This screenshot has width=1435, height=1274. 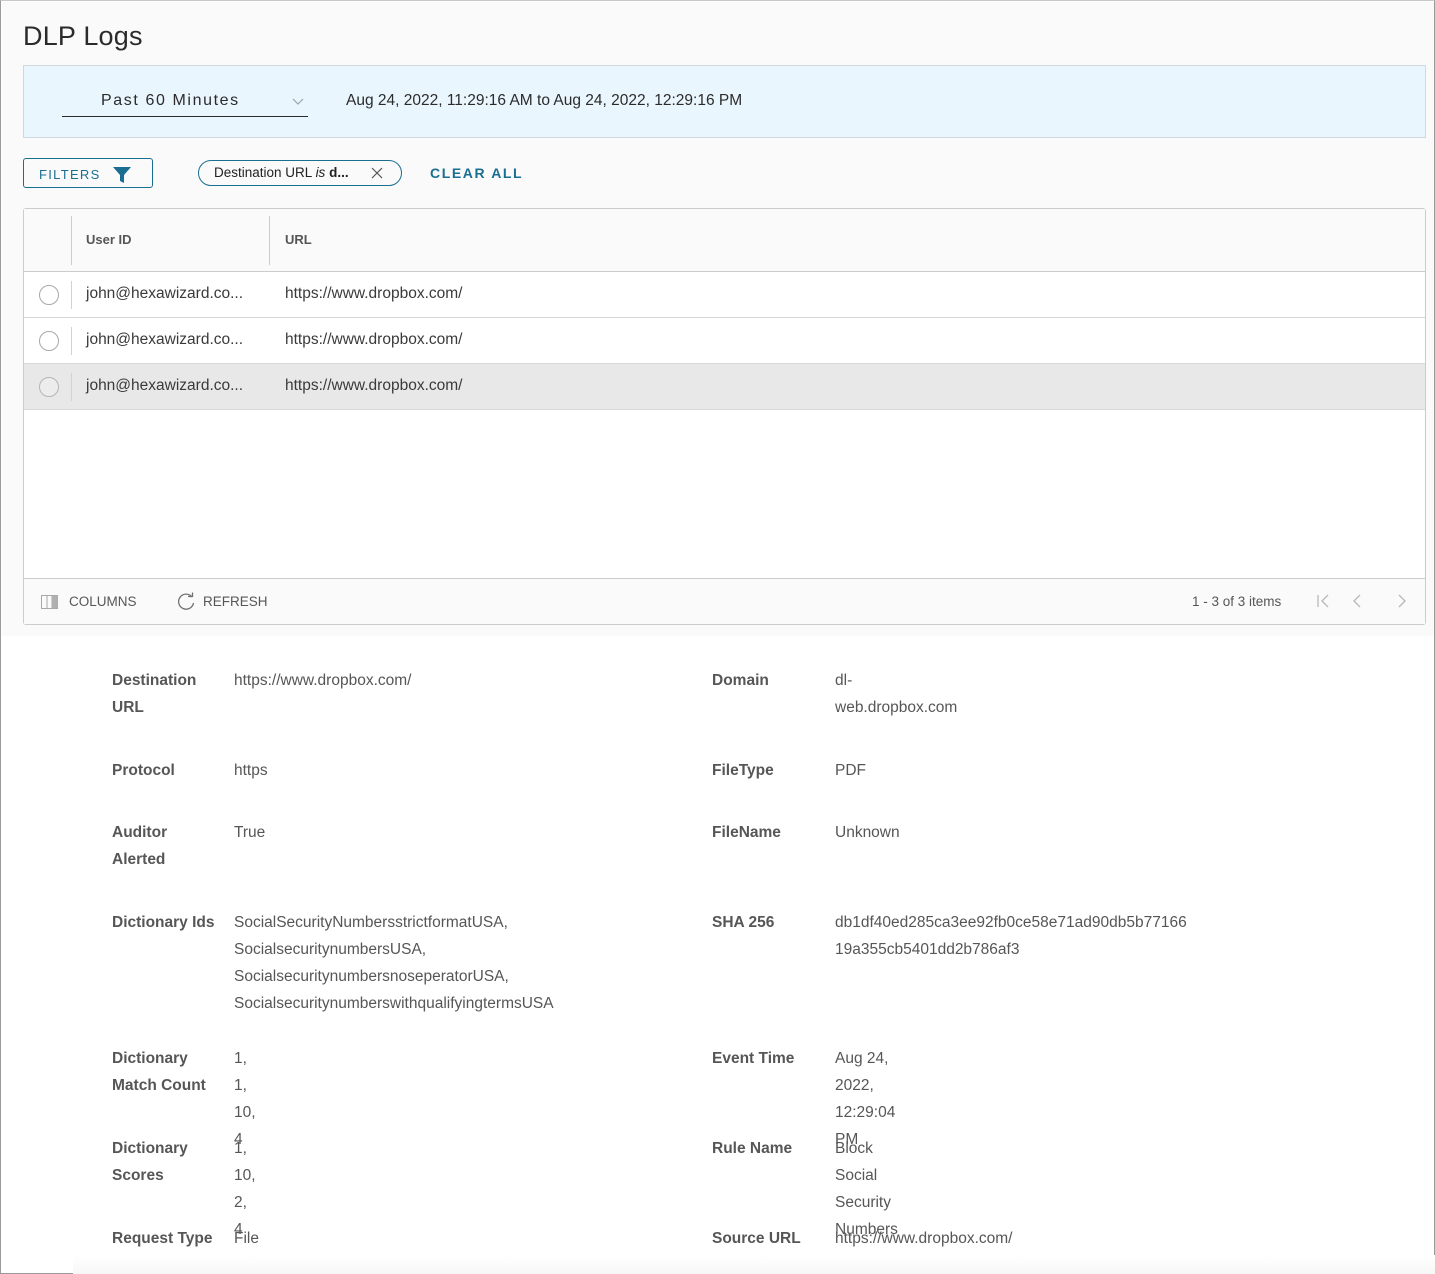 What do you see at coordinates (162, 1238) in the screenshot?
I see `detail-label-request-type: Request Type` at bounding box center [162, 1238].